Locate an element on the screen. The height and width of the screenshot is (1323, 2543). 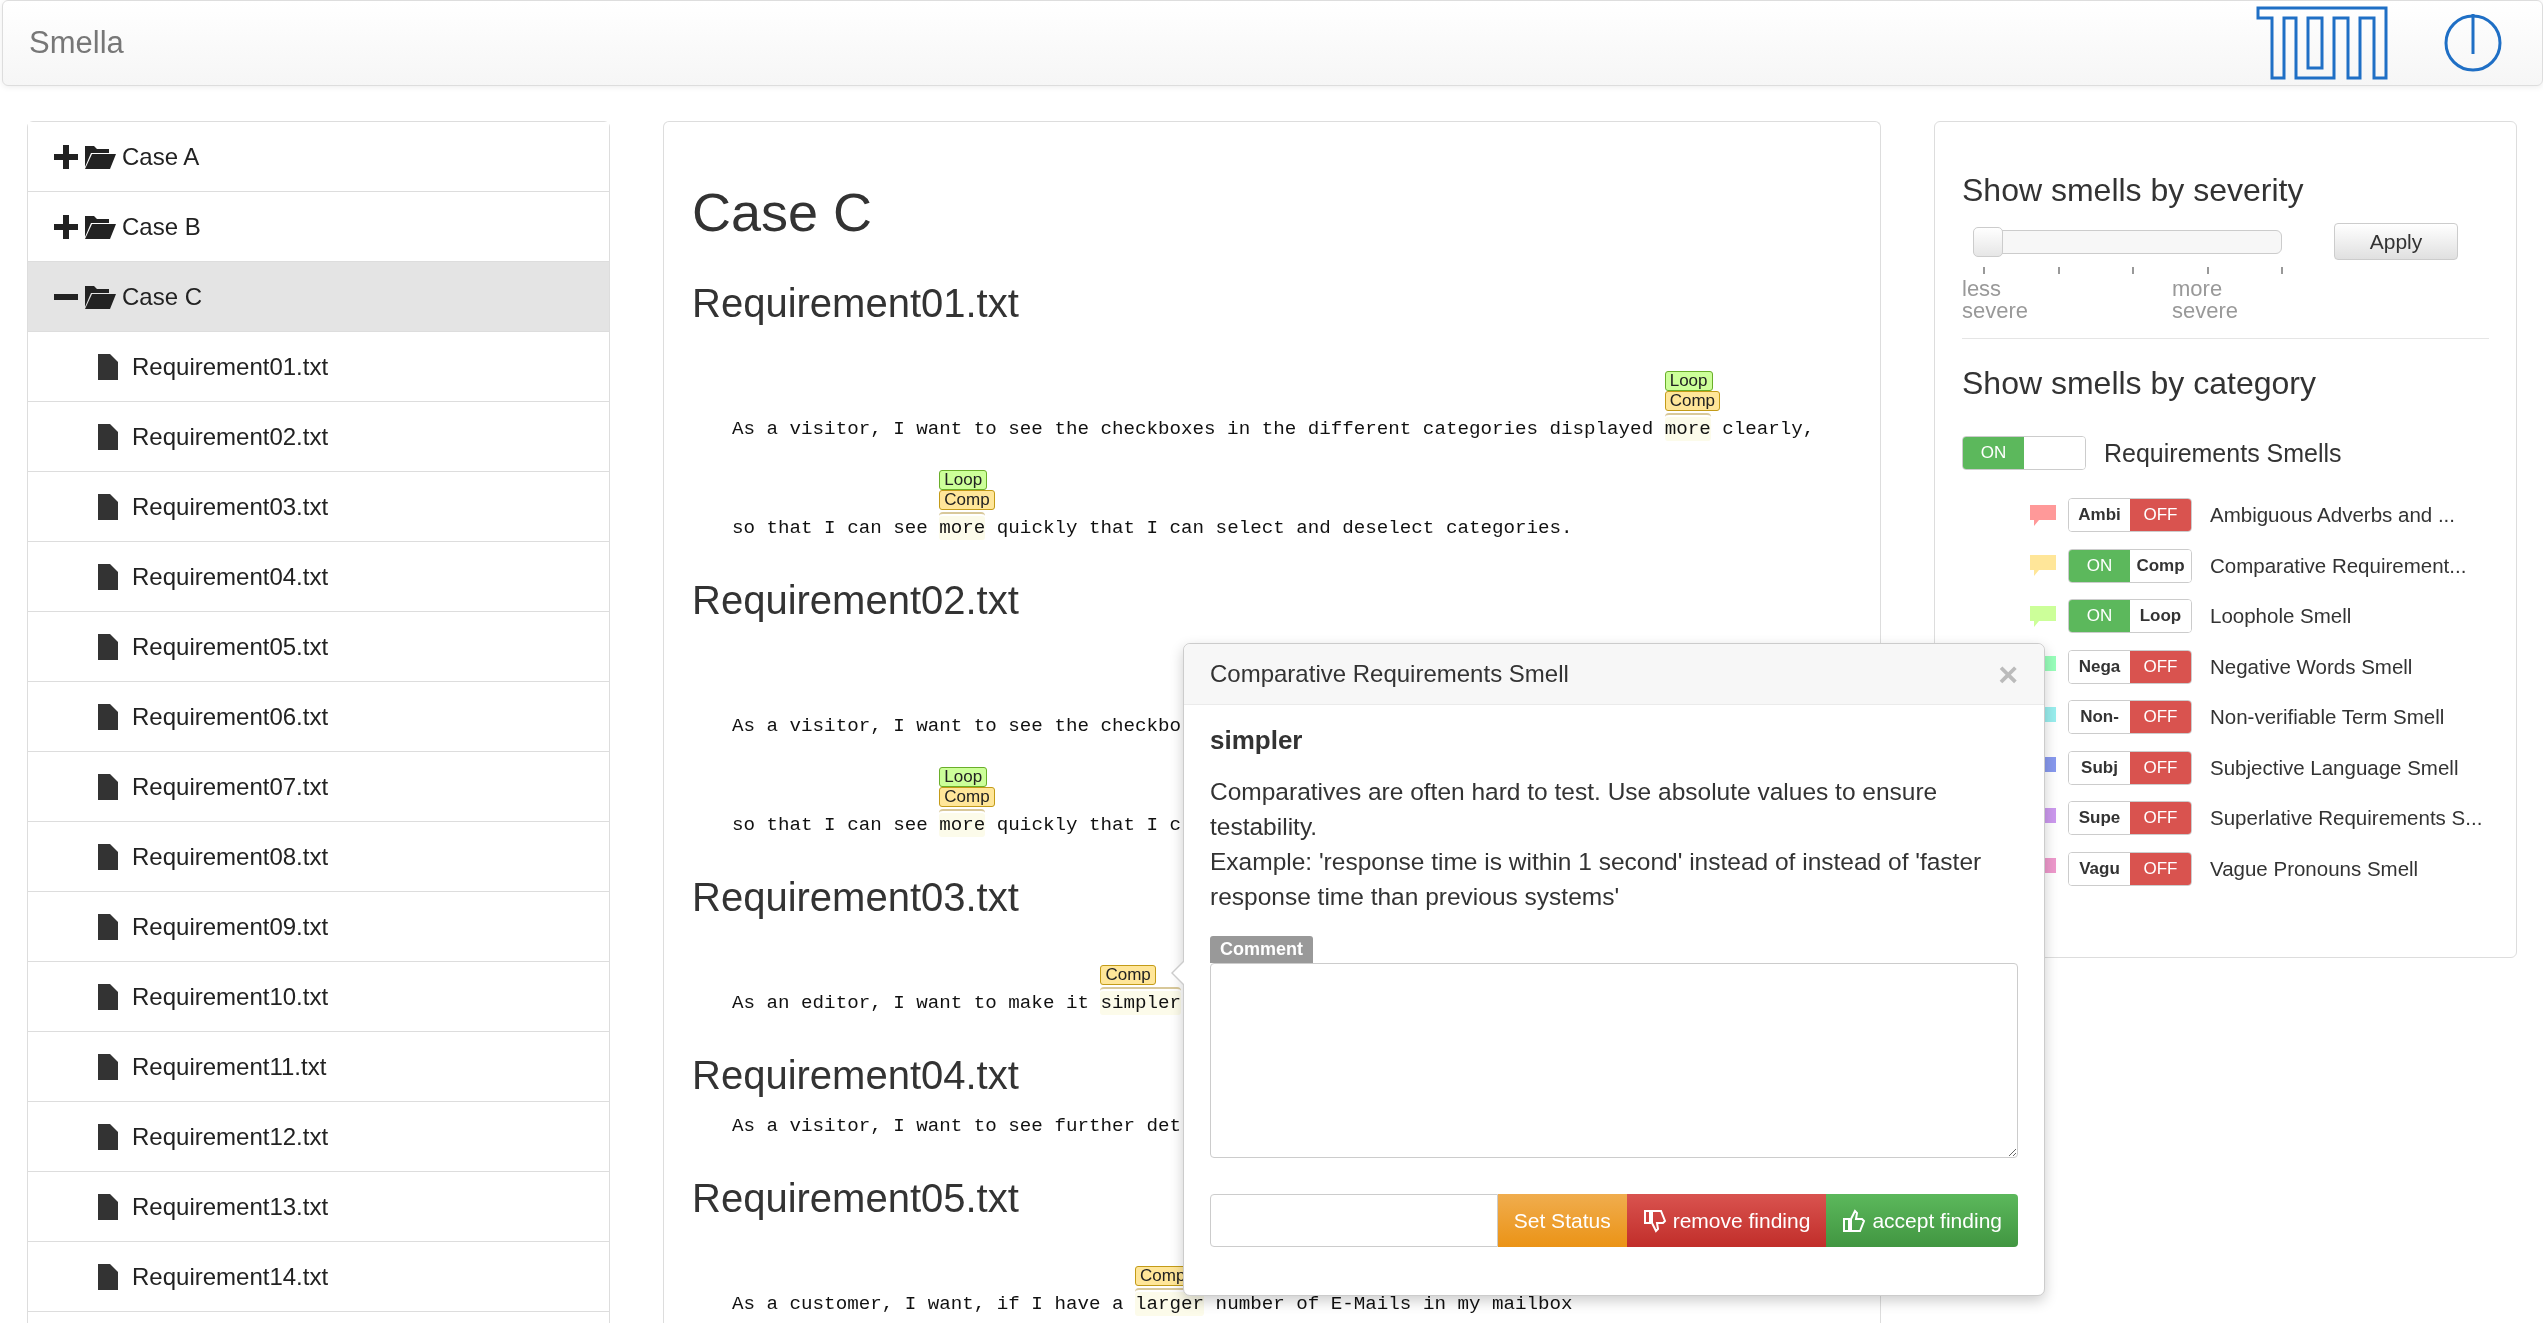
item-label: Case B is located at coordinates (161, 226).